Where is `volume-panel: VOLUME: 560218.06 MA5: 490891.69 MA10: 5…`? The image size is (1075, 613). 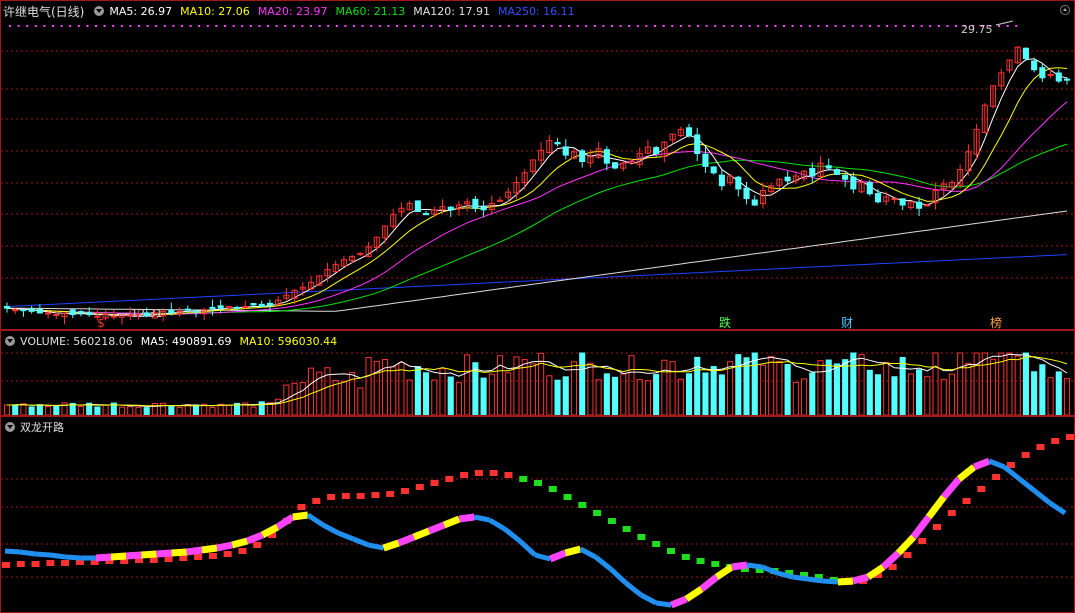 volume-panel: VOLUME: 560218.06 MA5: 490891.69 MA10: 5… is located at coordinates (537, 373).